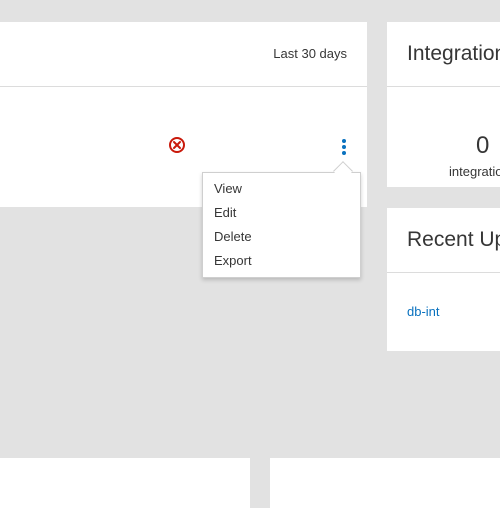  Describe the element at coordinates (281, 189) in the screenshot. I see `menu-item-view: View` at that location.